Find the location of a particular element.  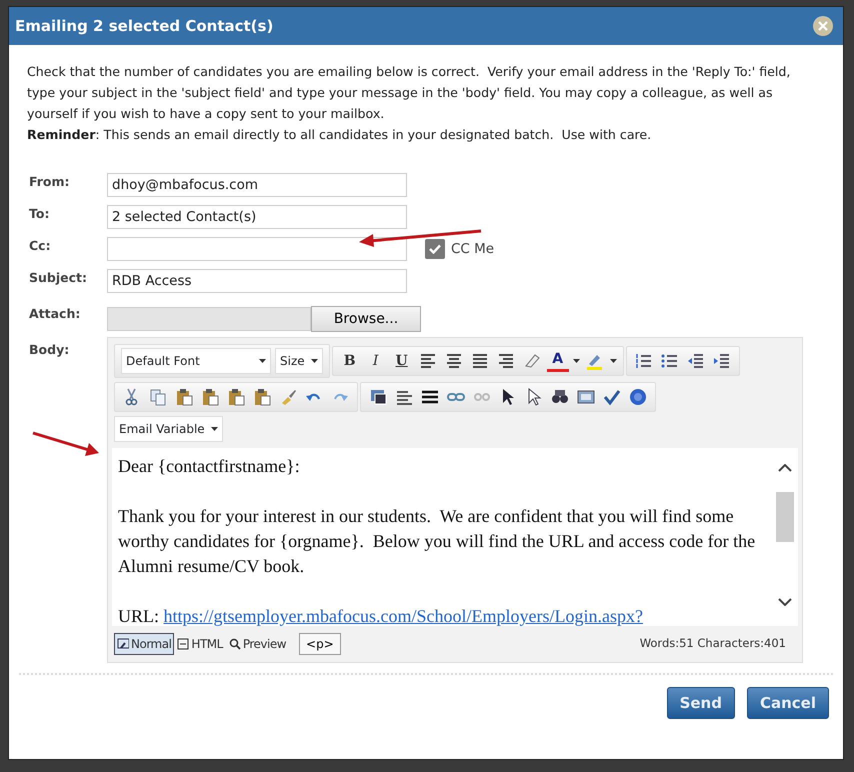

outdent-icon is located at coordinates (695, 361).